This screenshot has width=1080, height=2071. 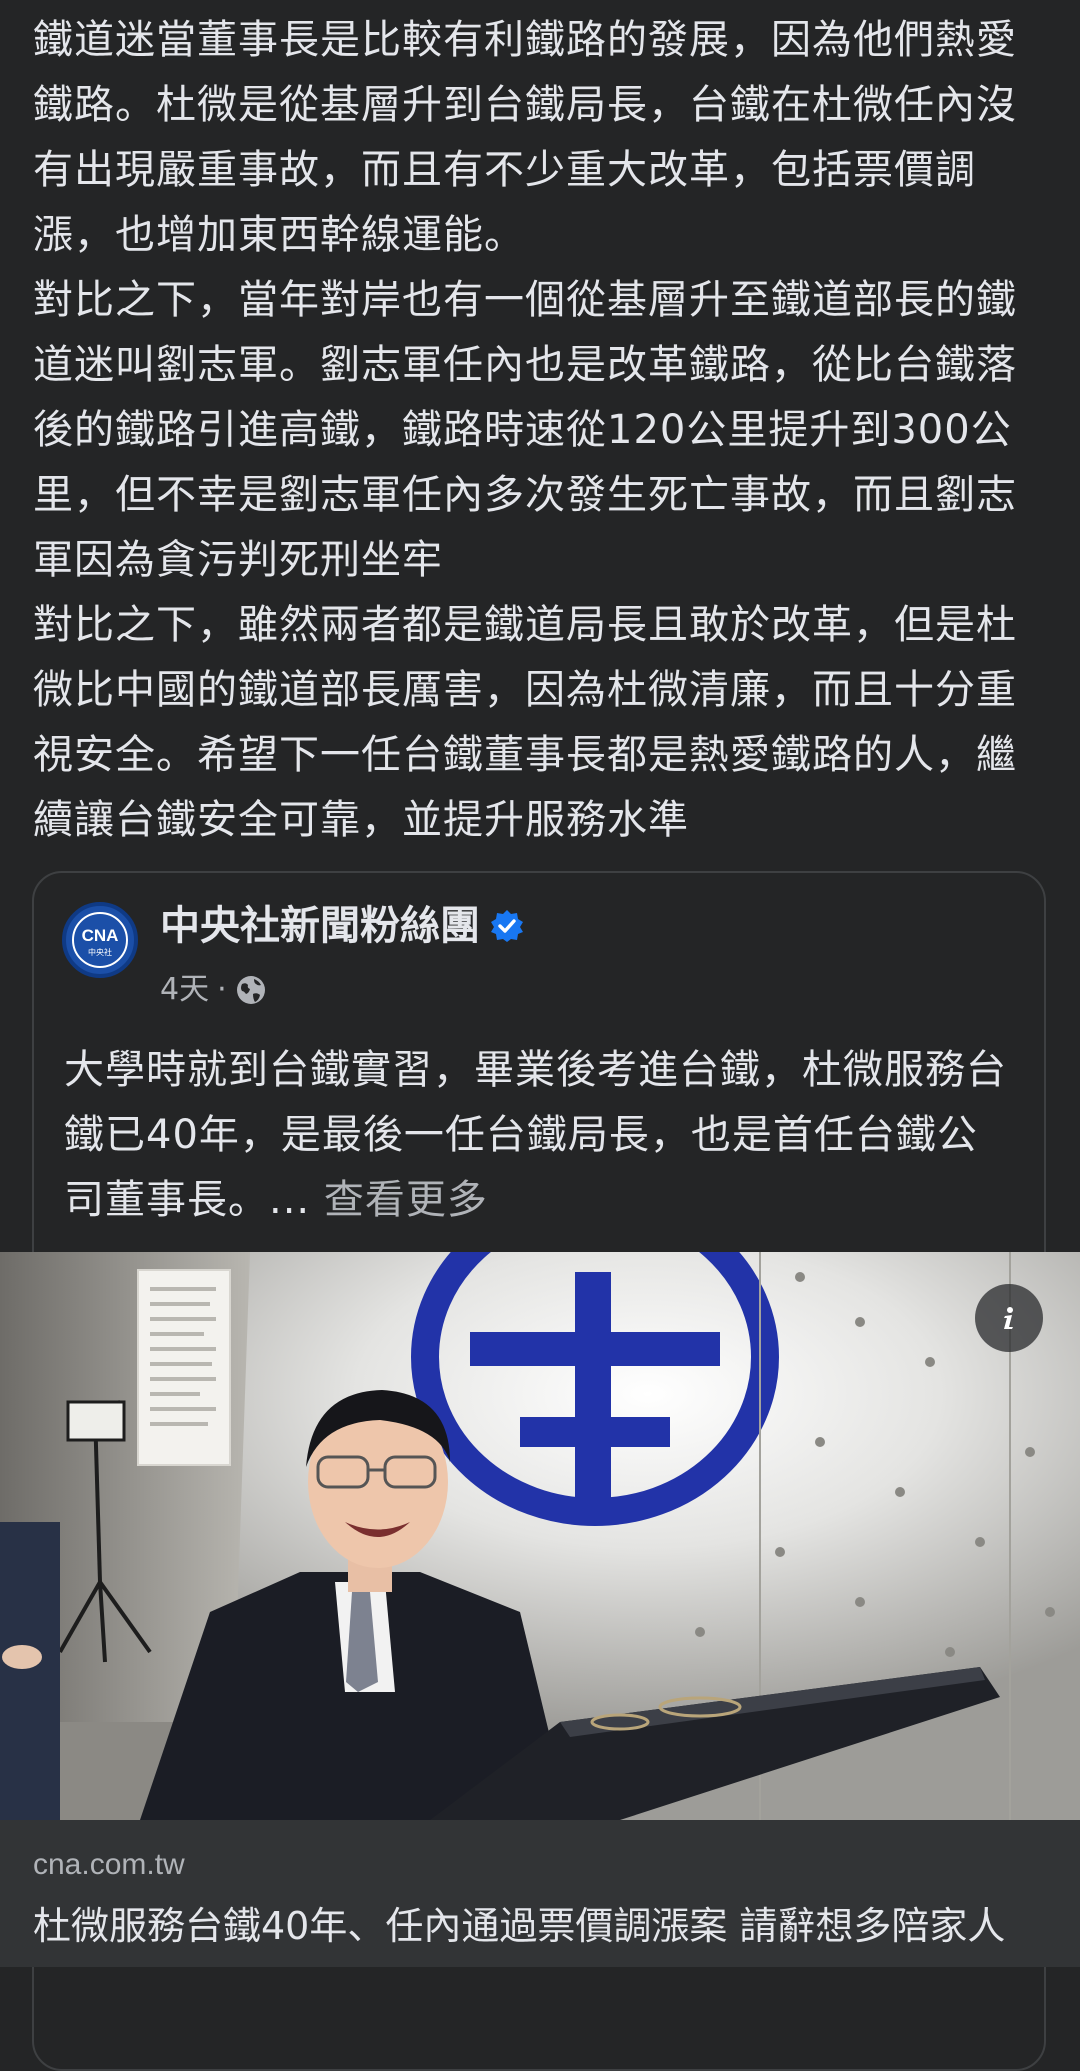 What do you see at coordinates (320, 926) in the screenshot?
I see `page-name: 中央社新聞粉絲團` at bounding box center [320, 926].